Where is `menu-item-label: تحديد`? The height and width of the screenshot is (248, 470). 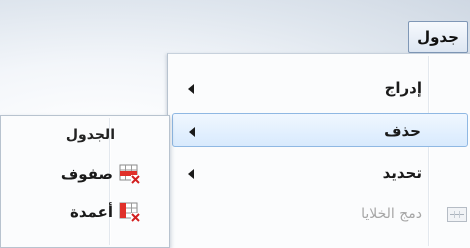 menu-item-label: تحديد is located at coordinates (402, 173).